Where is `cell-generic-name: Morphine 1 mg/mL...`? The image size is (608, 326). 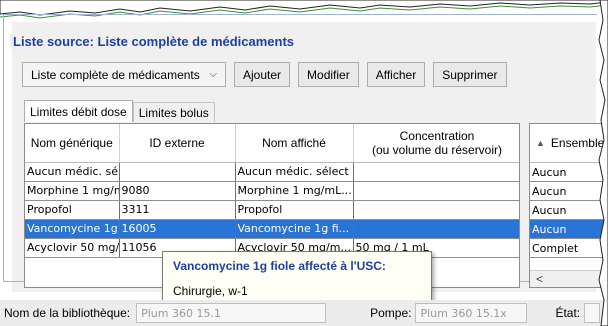 cell-generic-name: Morphine 1 mg/mL... is located at coordinates (72, 191).